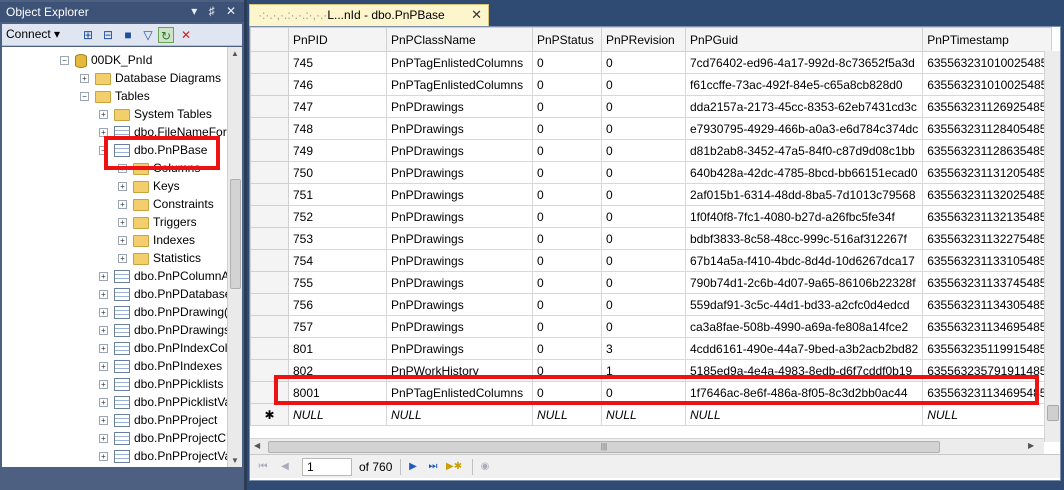  What do you see at coordinates (987, 194) in the screenshot?
I see `table-cell: 635563231132025485` at bounding box center [987, 194].